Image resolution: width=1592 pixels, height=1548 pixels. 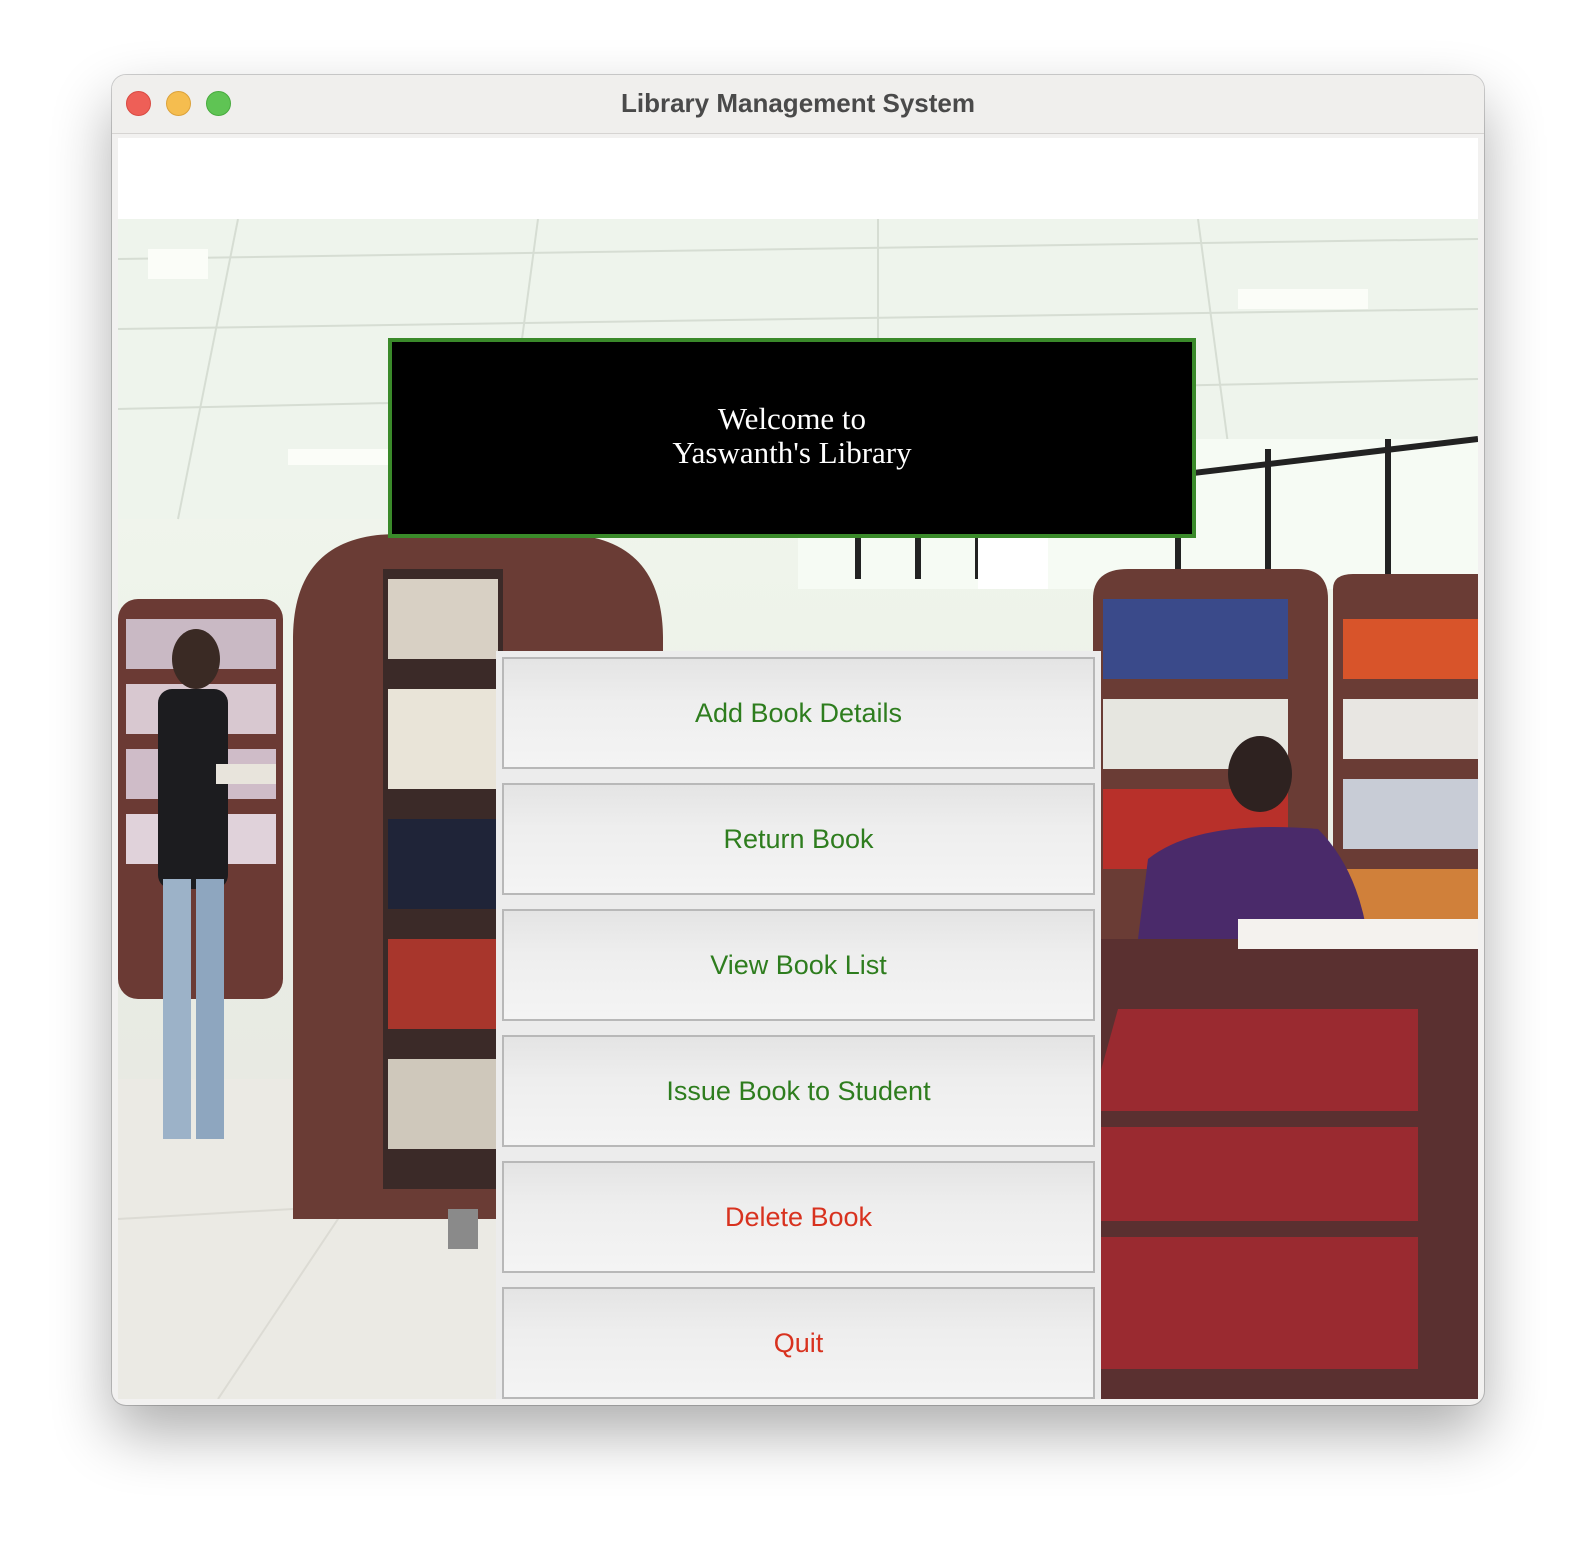 I want to click on header-blank-area, so click(x=798, y=178).